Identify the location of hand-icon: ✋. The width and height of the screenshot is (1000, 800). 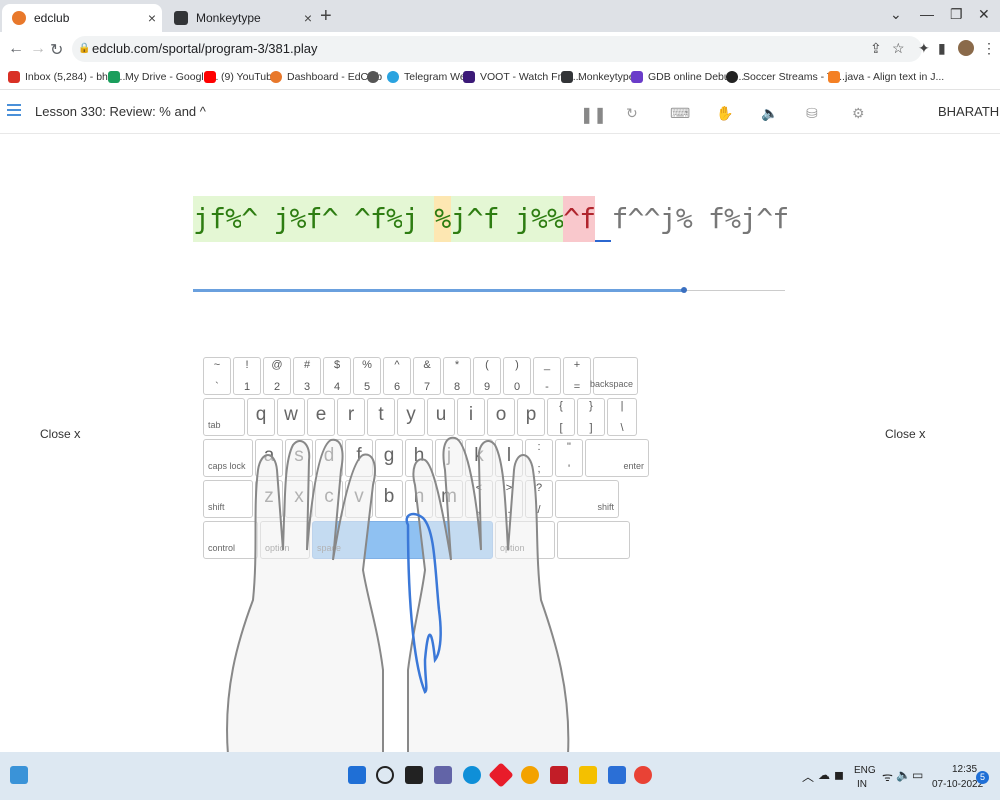
(724, 113).